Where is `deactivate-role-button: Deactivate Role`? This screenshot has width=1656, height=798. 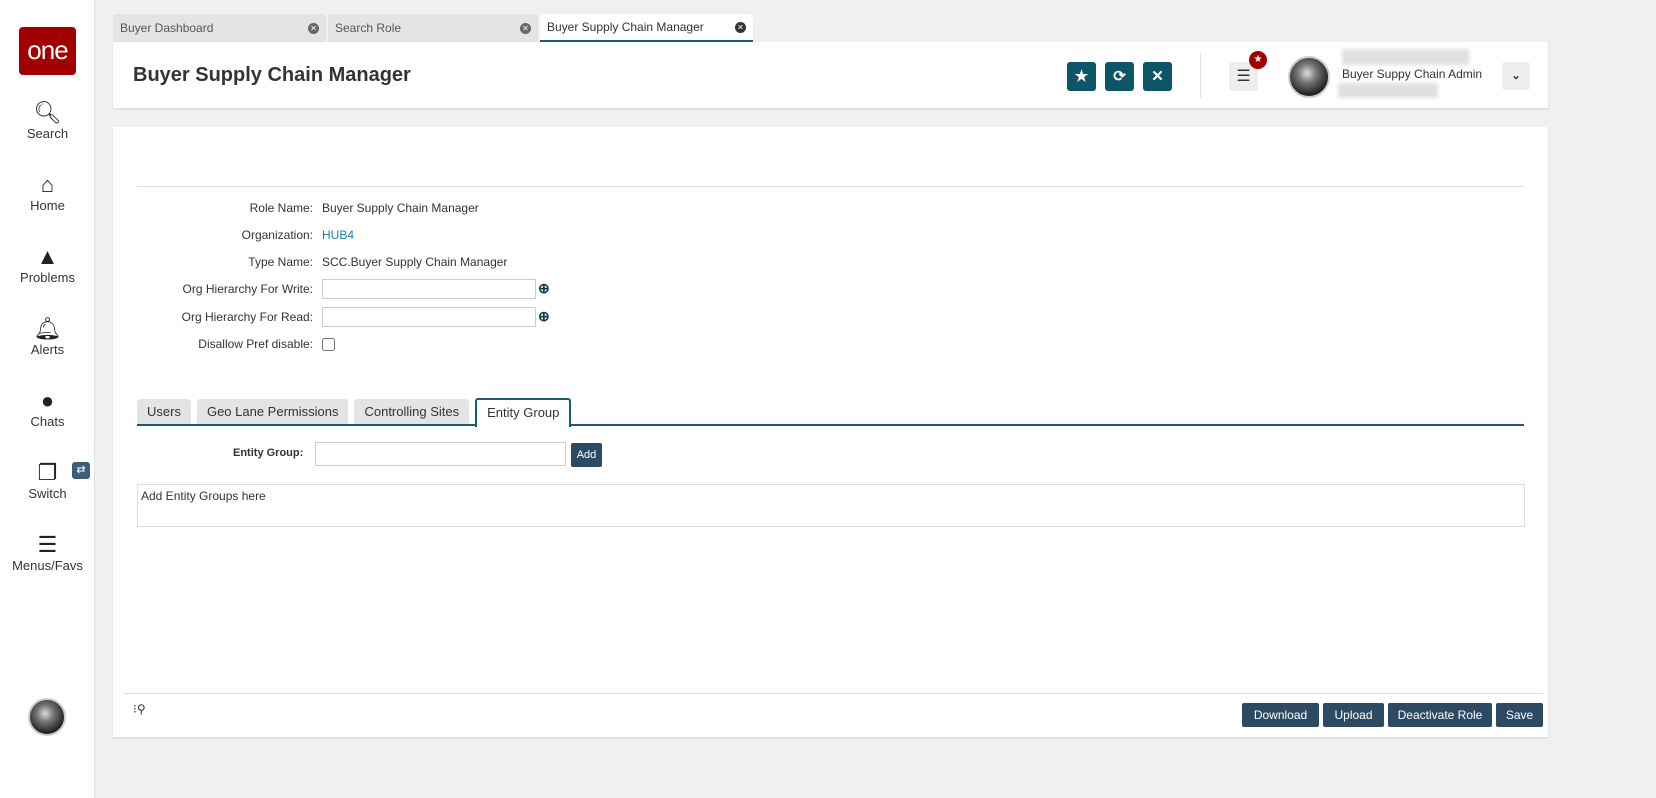 deactivate-role-button: Deactivate Role is located at coordinates (1440, 715).